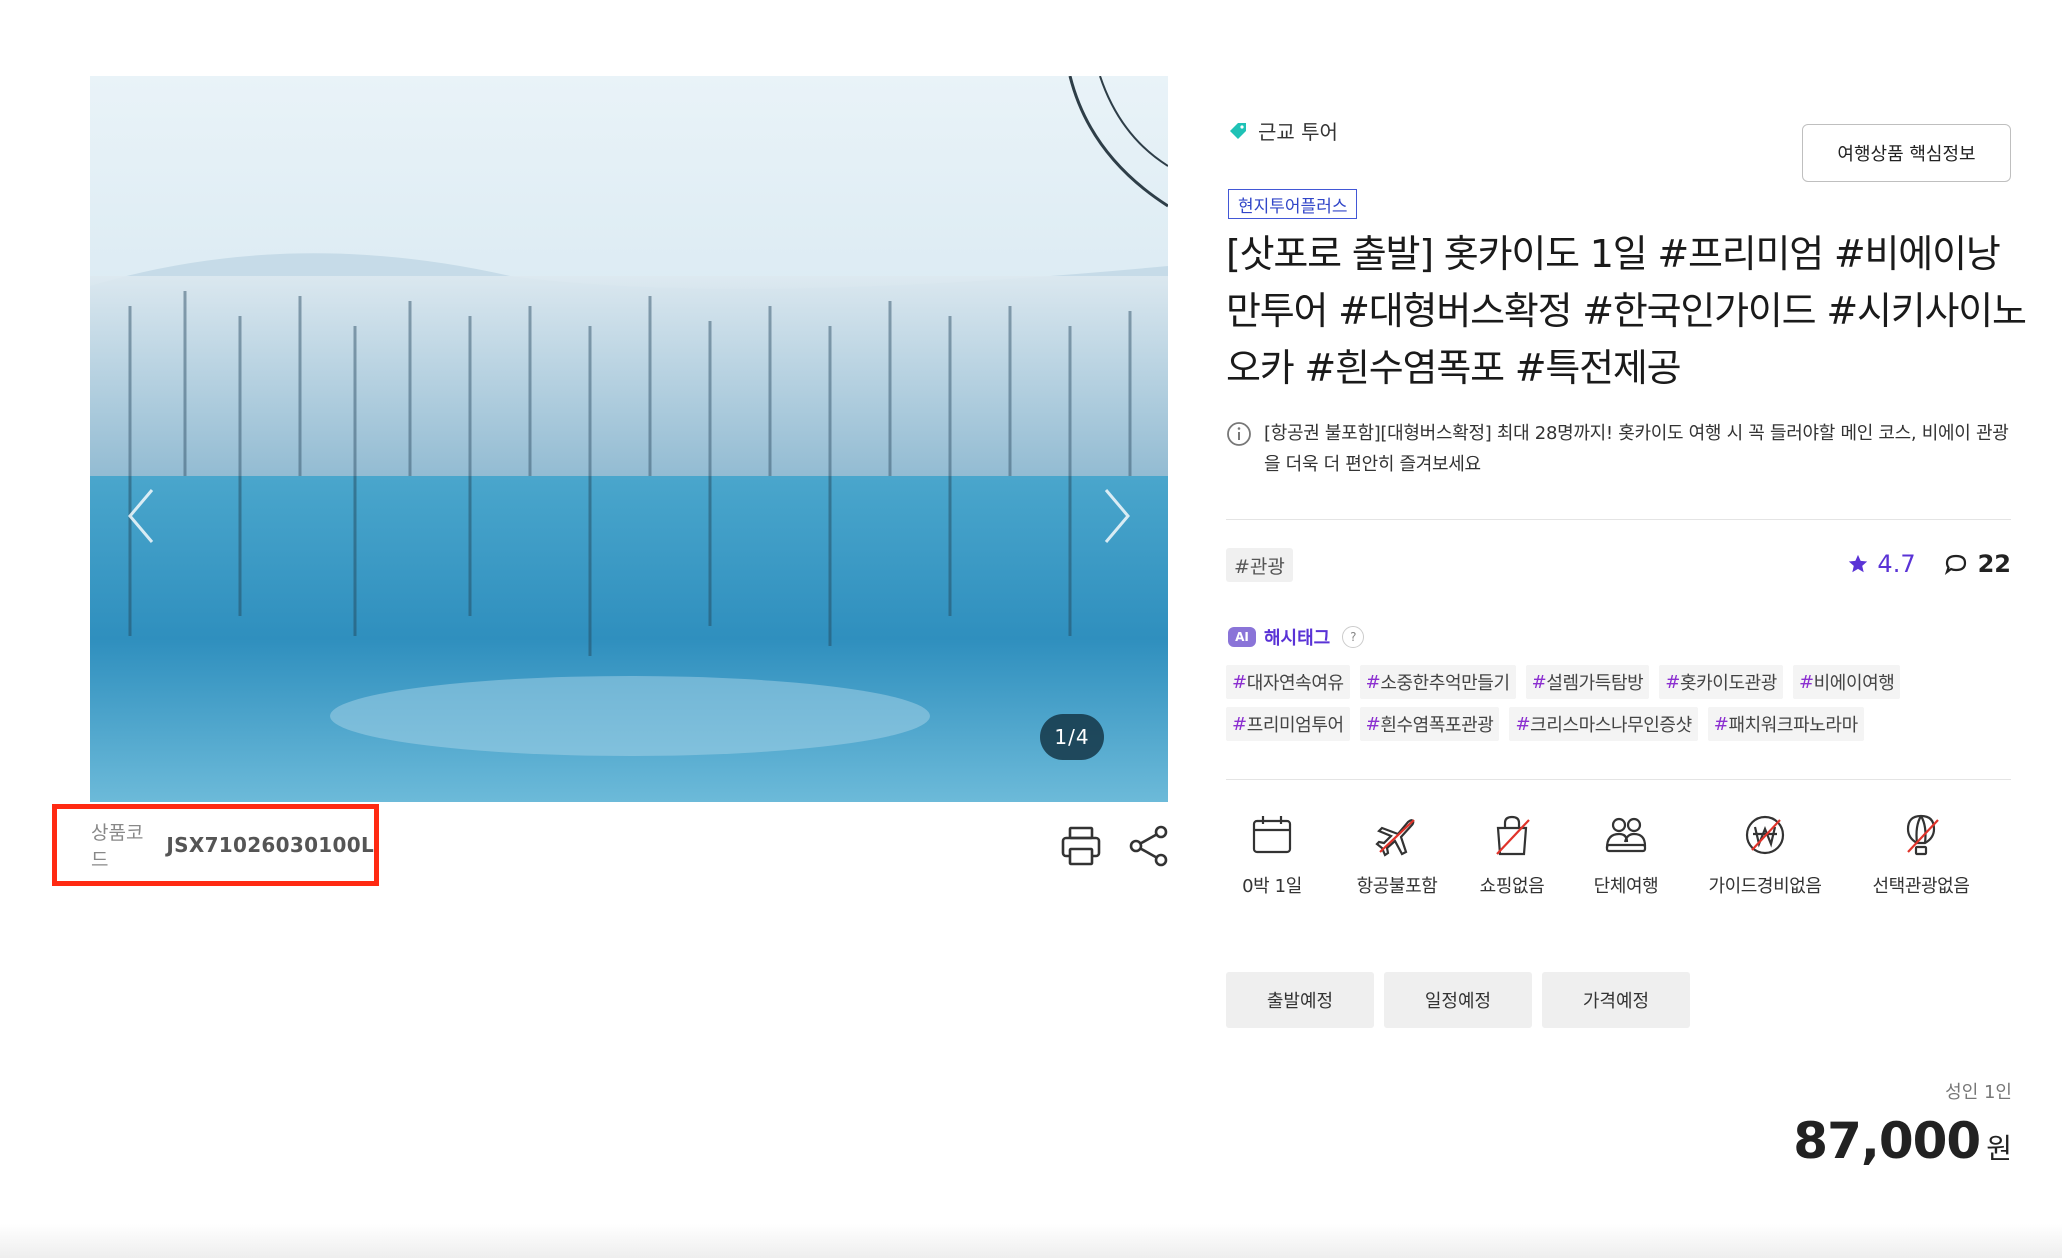 This screenshot has width=2062, height=1258. Describe the element at coordinates (1999, 1148) in the screenshot. I see `price-currency: 원` at that location.